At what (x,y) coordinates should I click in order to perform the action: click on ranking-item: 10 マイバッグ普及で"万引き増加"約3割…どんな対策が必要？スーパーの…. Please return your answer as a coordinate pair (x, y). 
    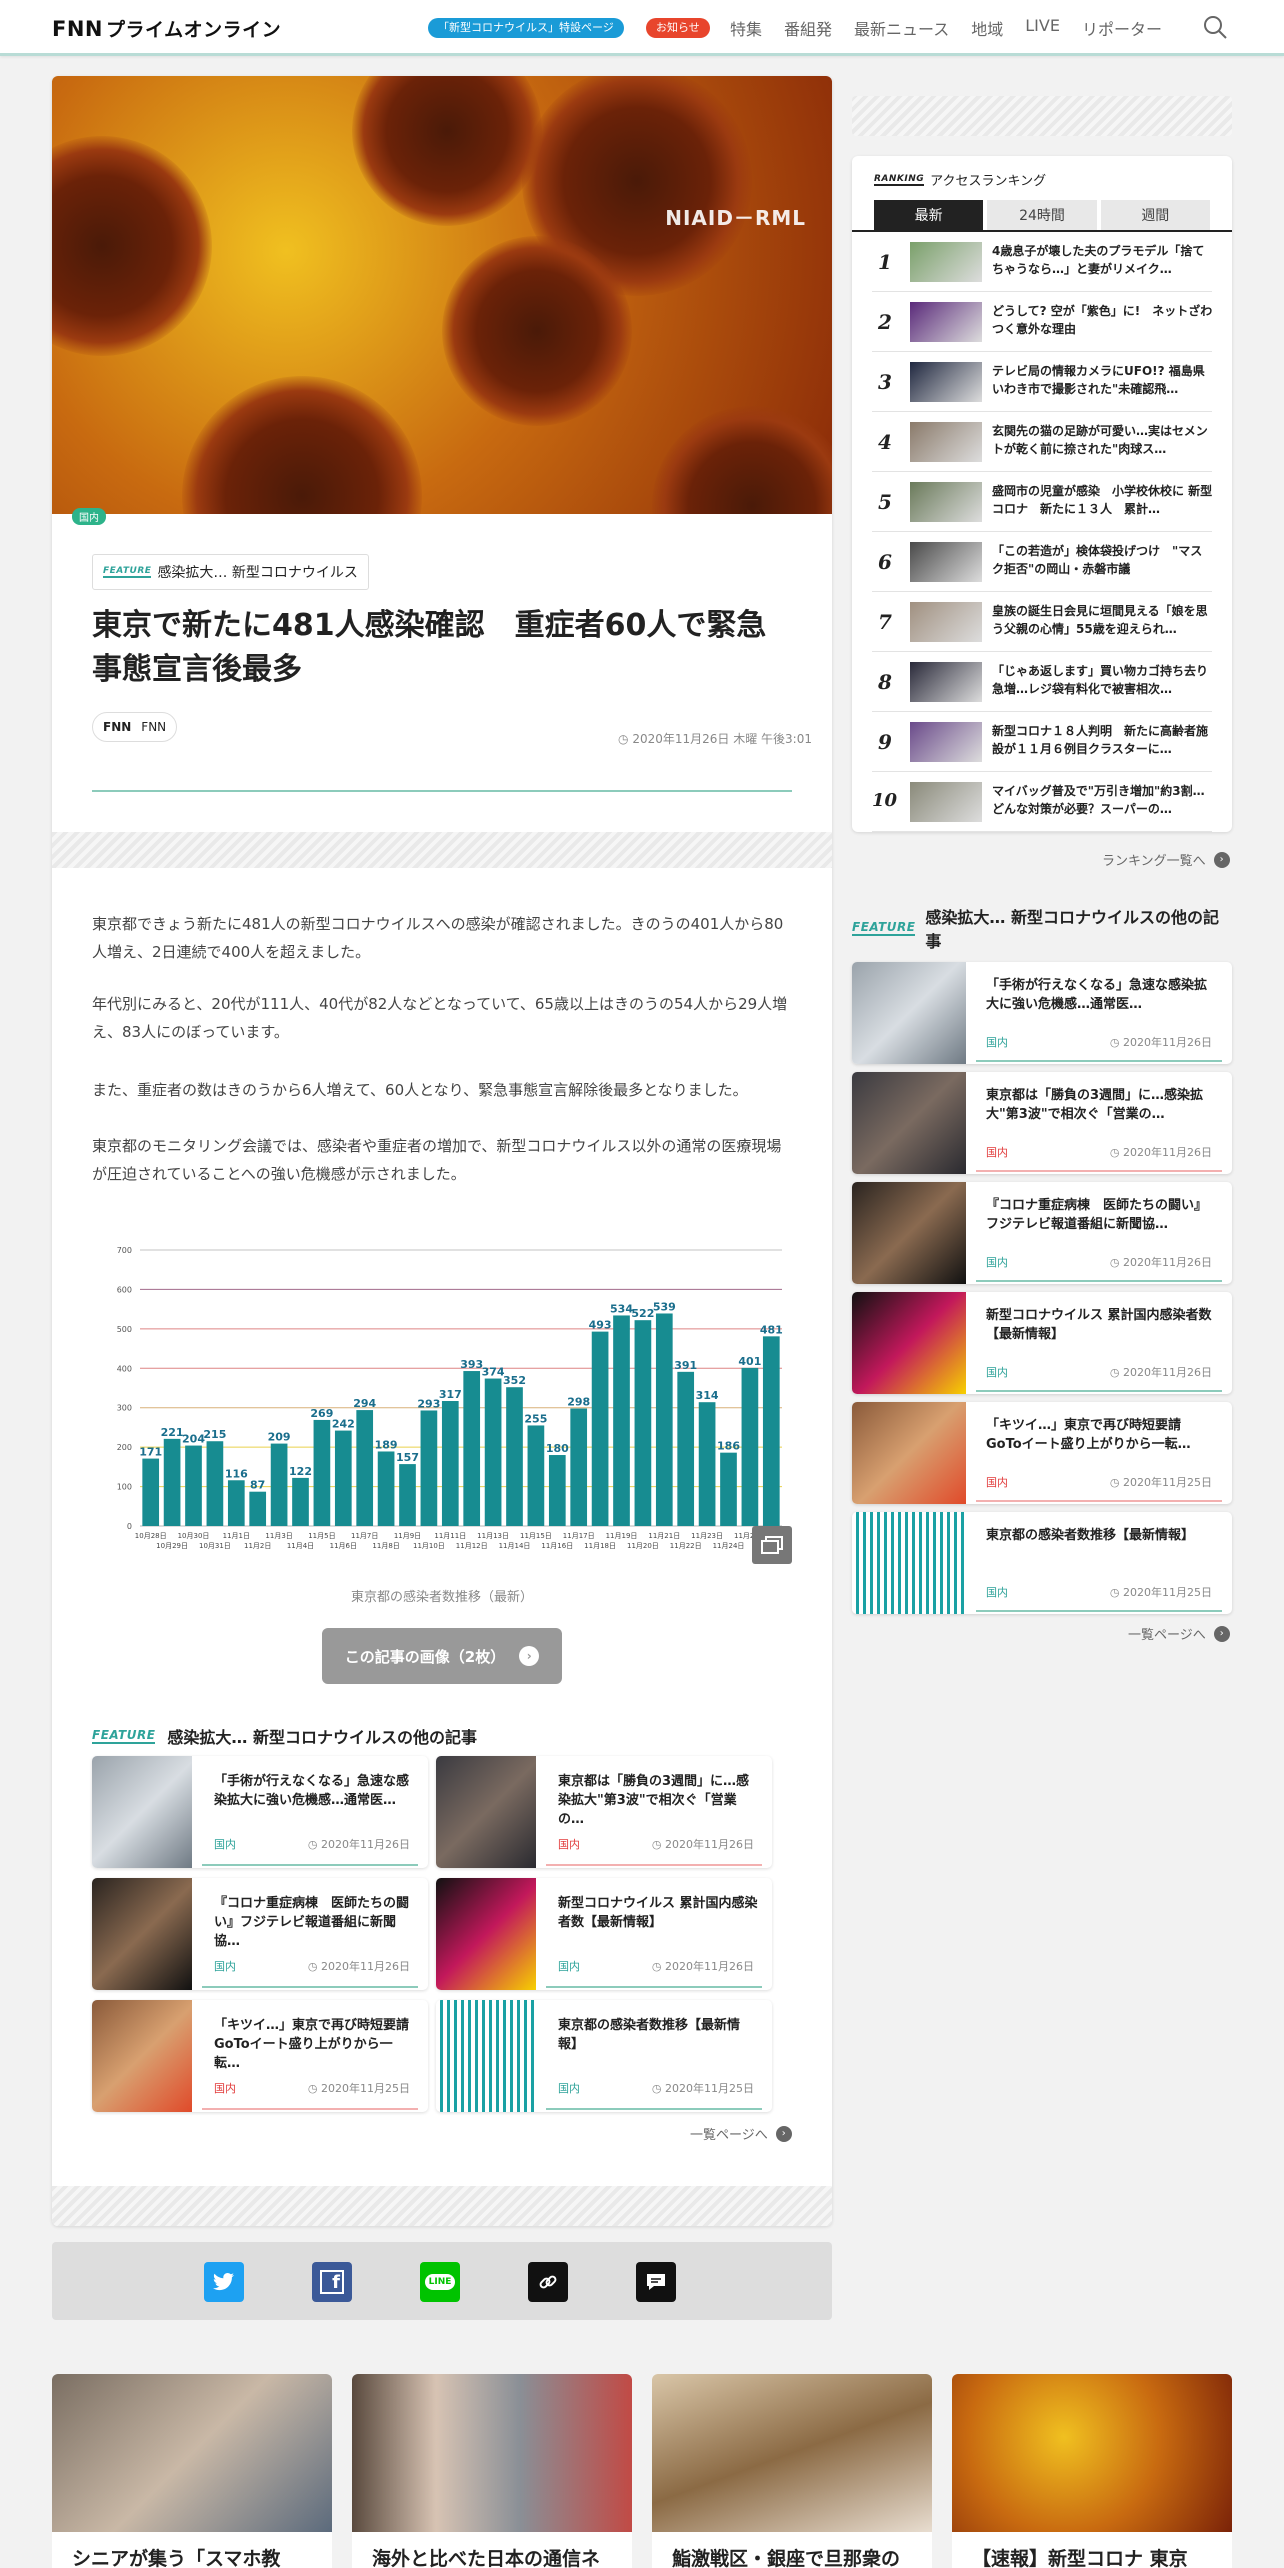
    Looking at the image, I should click on (1042, 802).